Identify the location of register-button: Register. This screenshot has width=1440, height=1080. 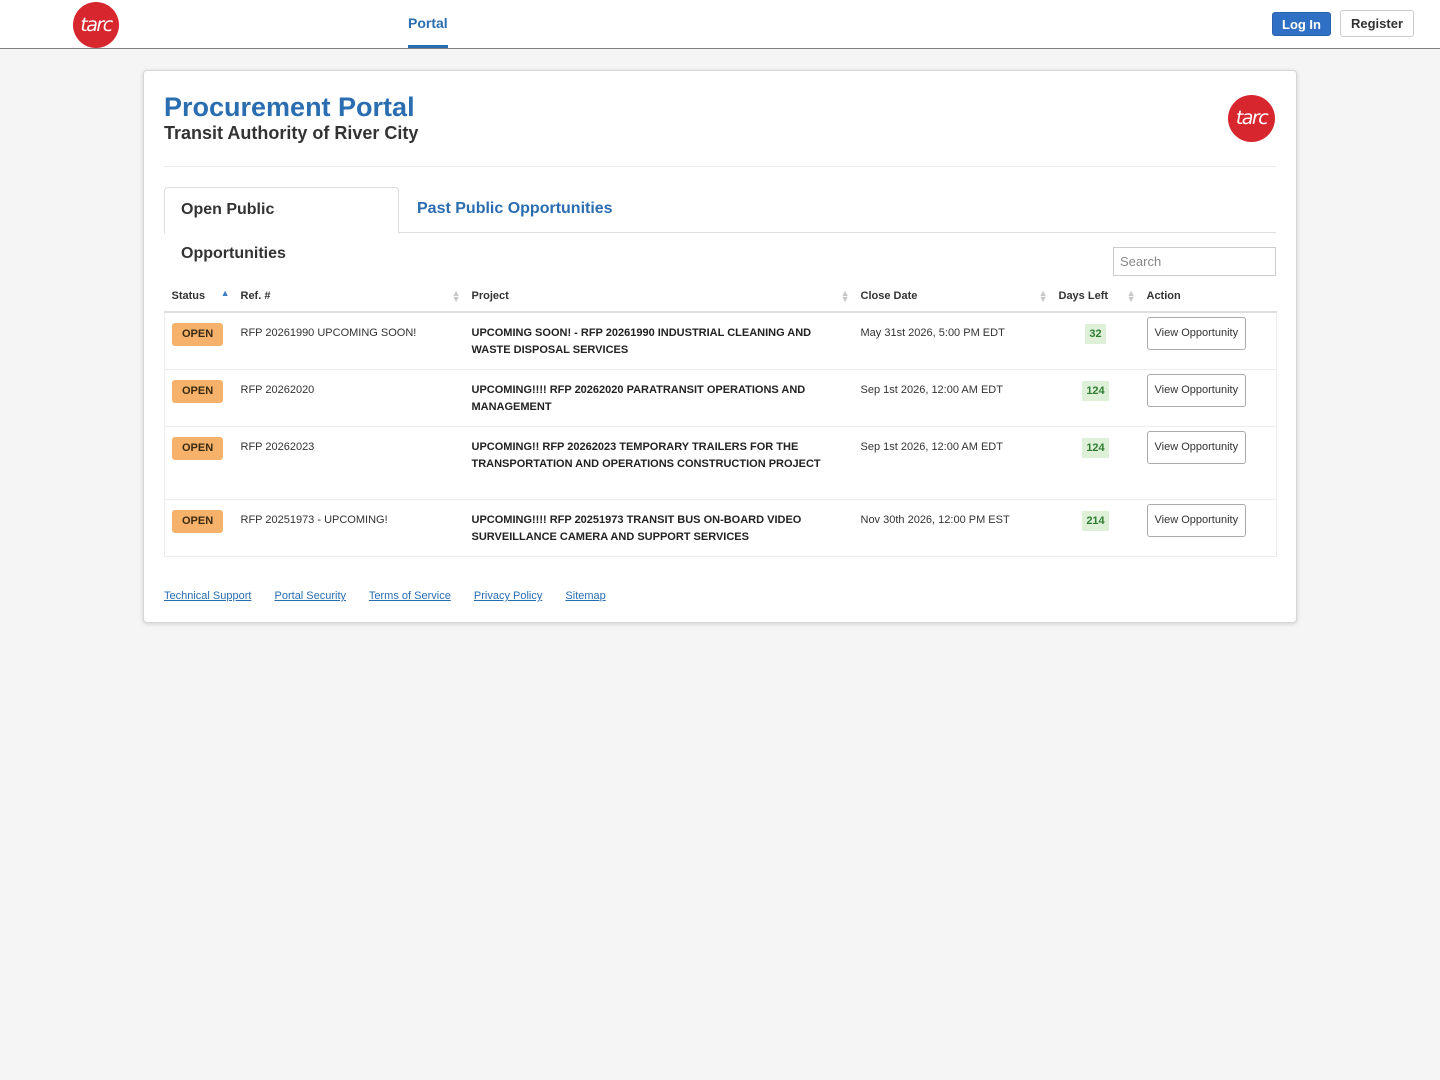
(1377, 23).